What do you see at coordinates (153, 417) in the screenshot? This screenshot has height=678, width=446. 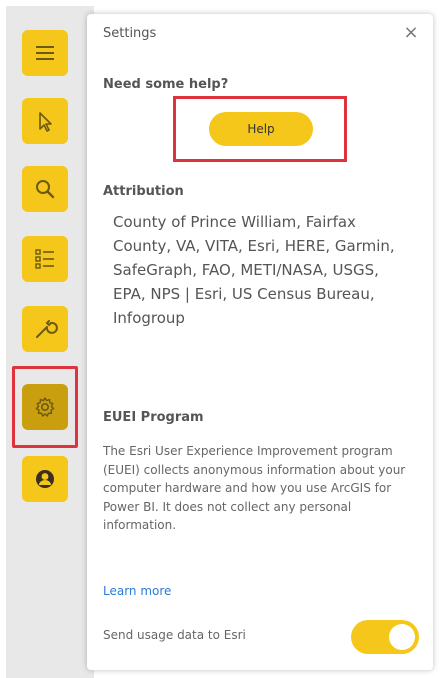 I see `euei-heading: EUEI Program` at bounding box center [153, 417].